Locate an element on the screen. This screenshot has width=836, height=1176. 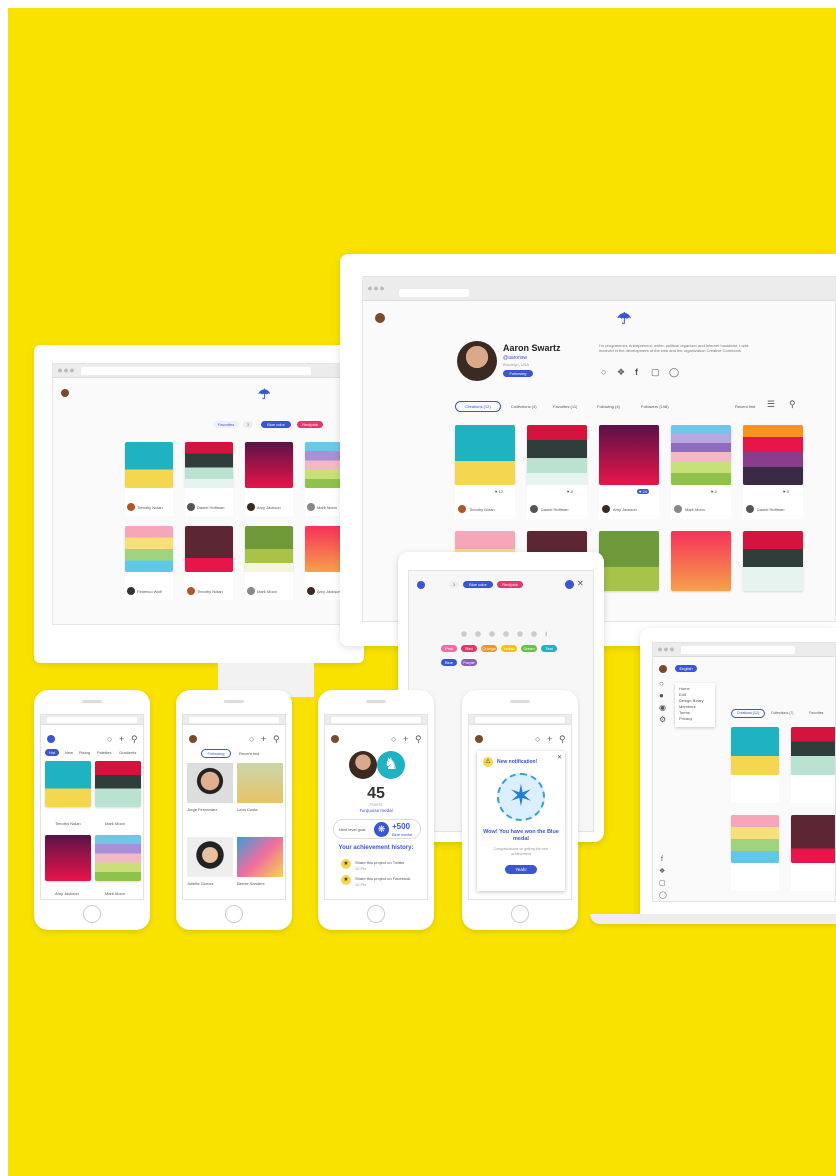
tab-followers: Followers (198) is located at coordinates (655, 406).